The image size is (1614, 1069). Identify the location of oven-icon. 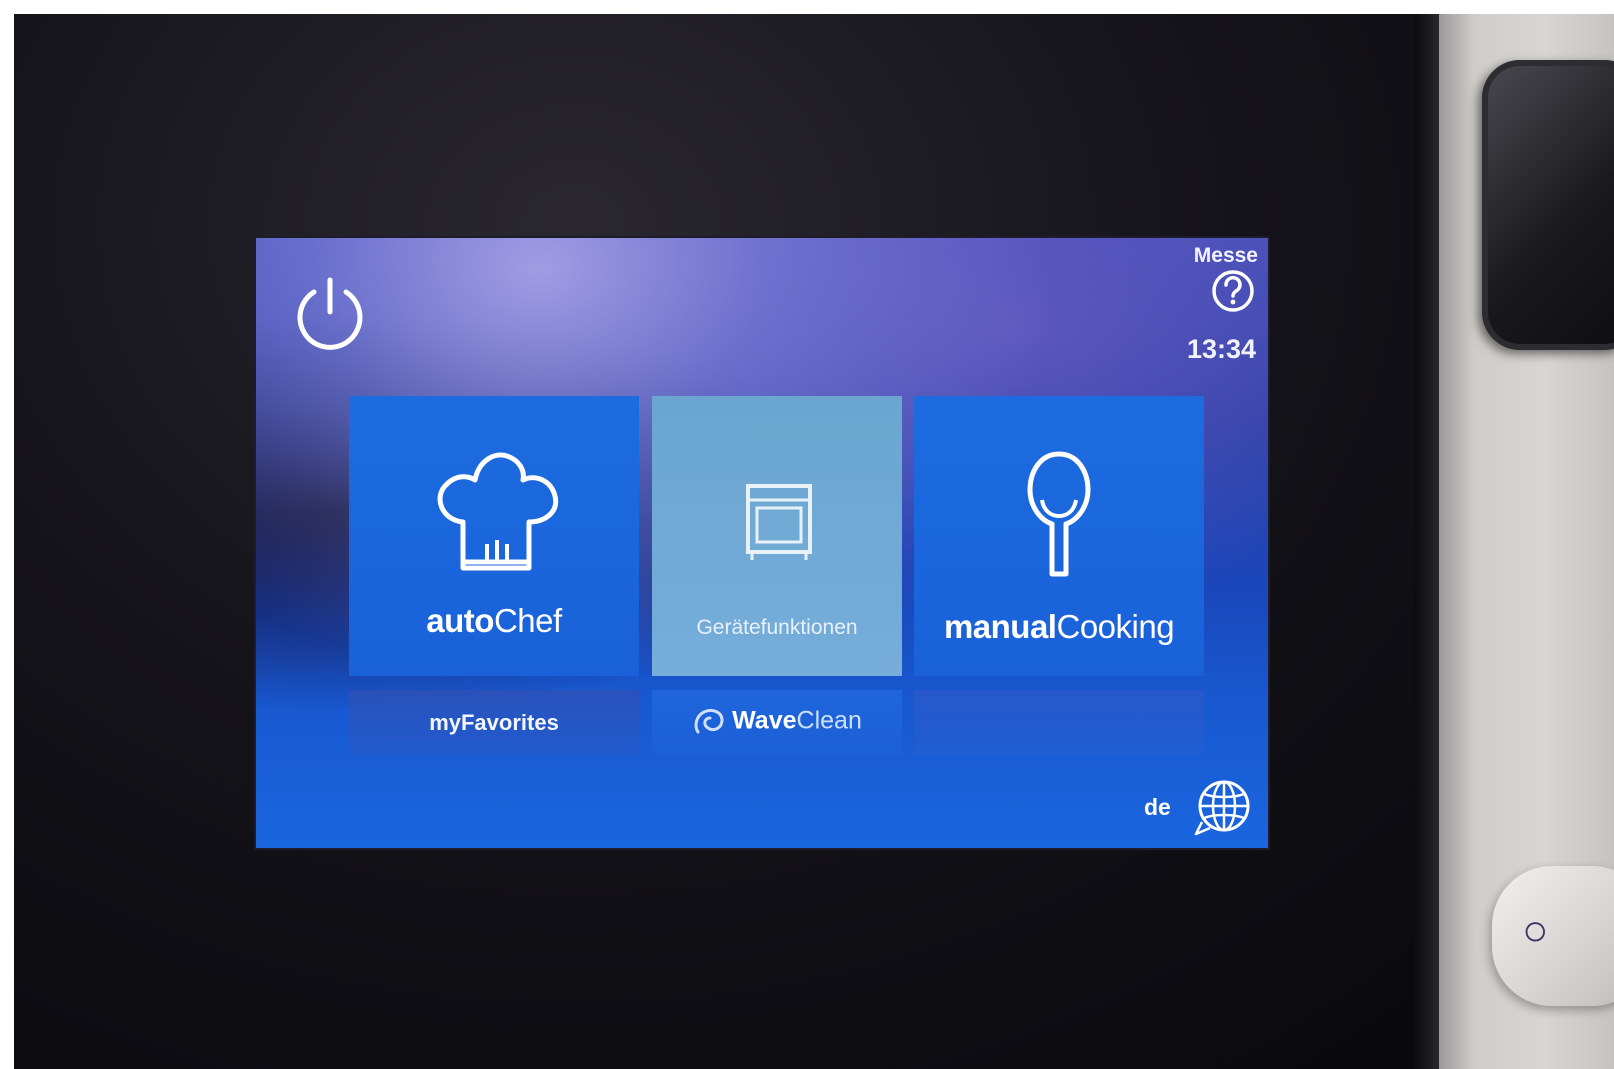
(779, 522).